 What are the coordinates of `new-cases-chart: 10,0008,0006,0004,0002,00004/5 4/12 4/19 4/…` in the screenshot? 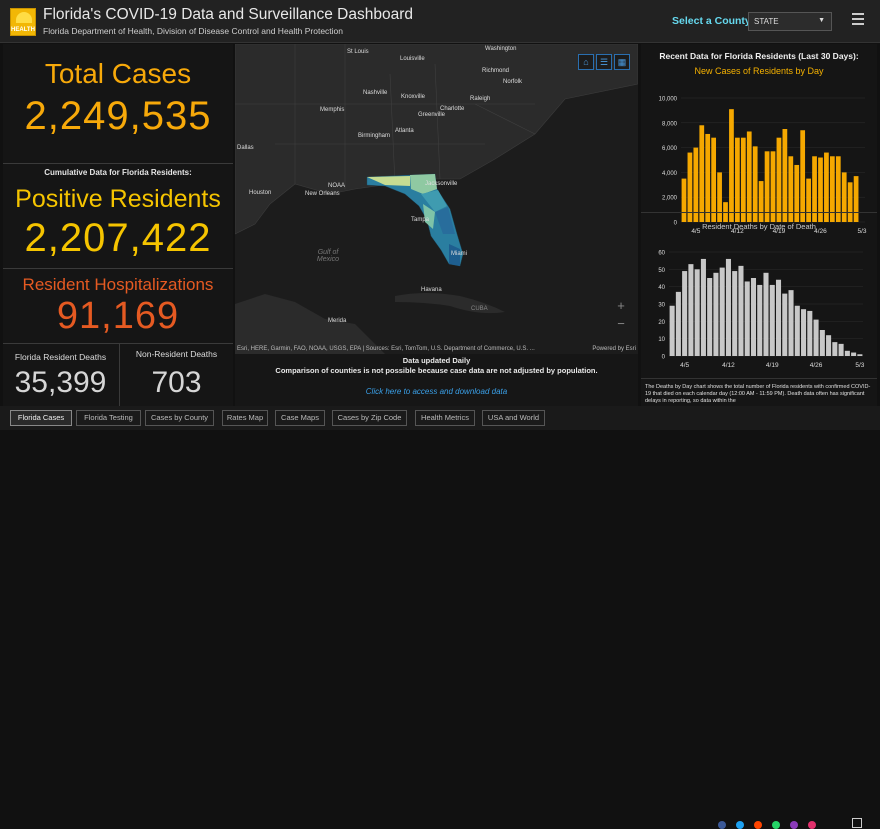 It's located at (759, 160).